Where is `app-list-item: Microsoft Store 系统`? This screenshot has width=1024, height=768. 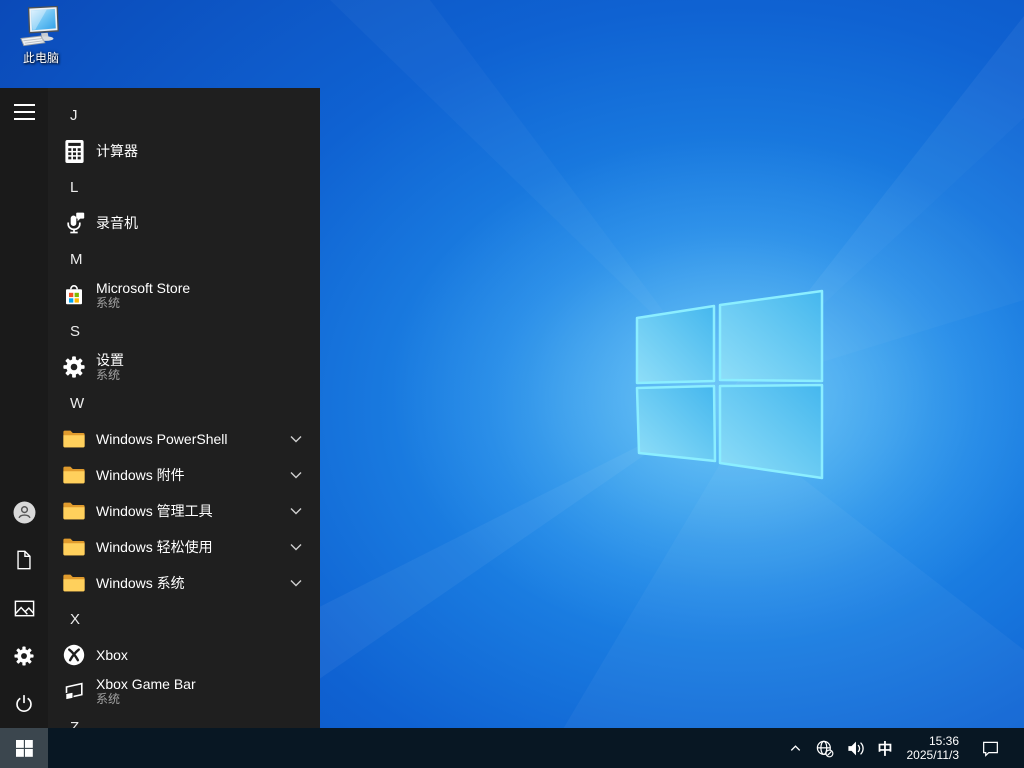 app-list-item: Microsoft Store 系统 is located at coordinates (184, 295).